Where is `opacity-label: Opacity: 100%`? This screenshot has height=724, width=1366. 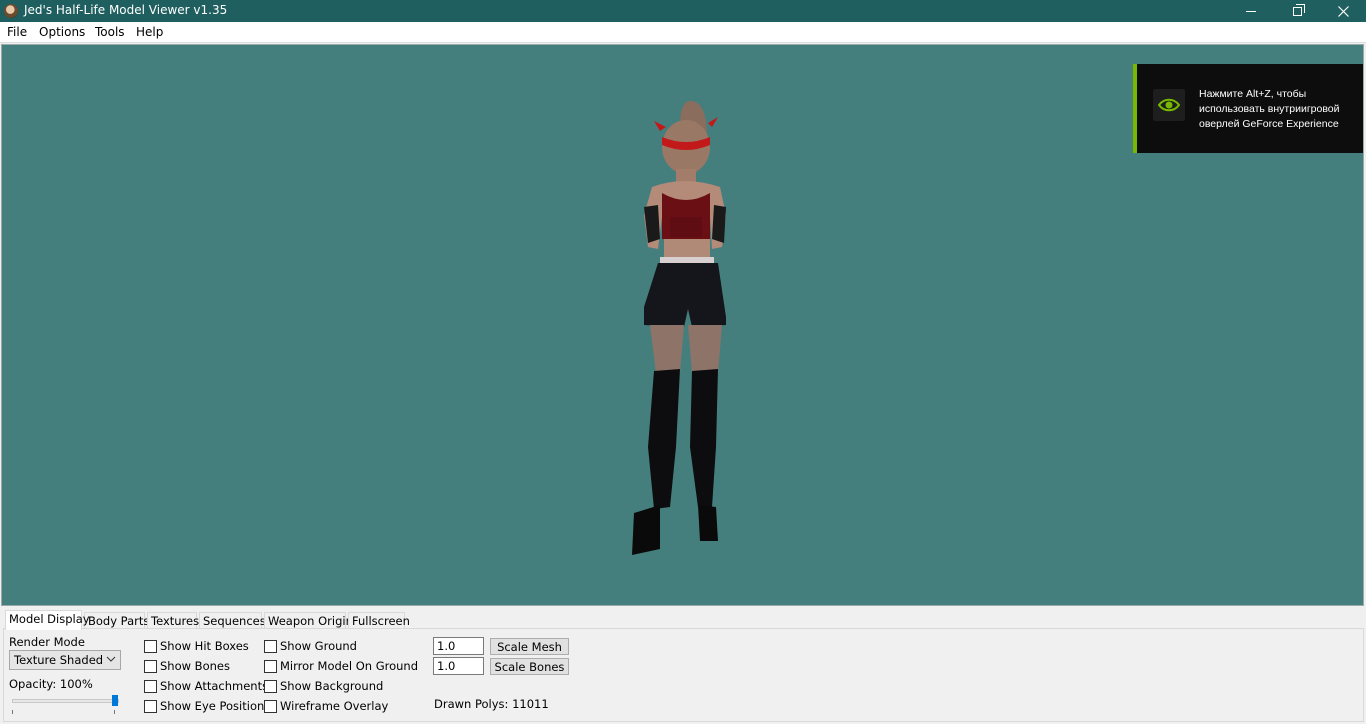
opacity-label: Opacity: 100% is located at coordinates (51, 684).